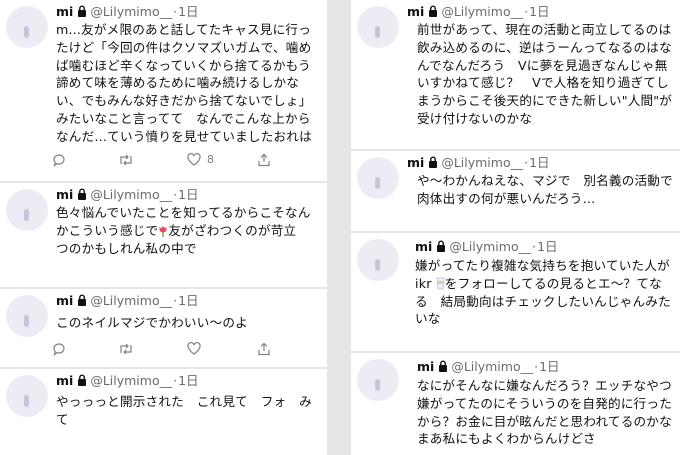 Image resolution: width=680 pixels, height=455 pixels. I want to click on like-button: 8, so click(200, 159).